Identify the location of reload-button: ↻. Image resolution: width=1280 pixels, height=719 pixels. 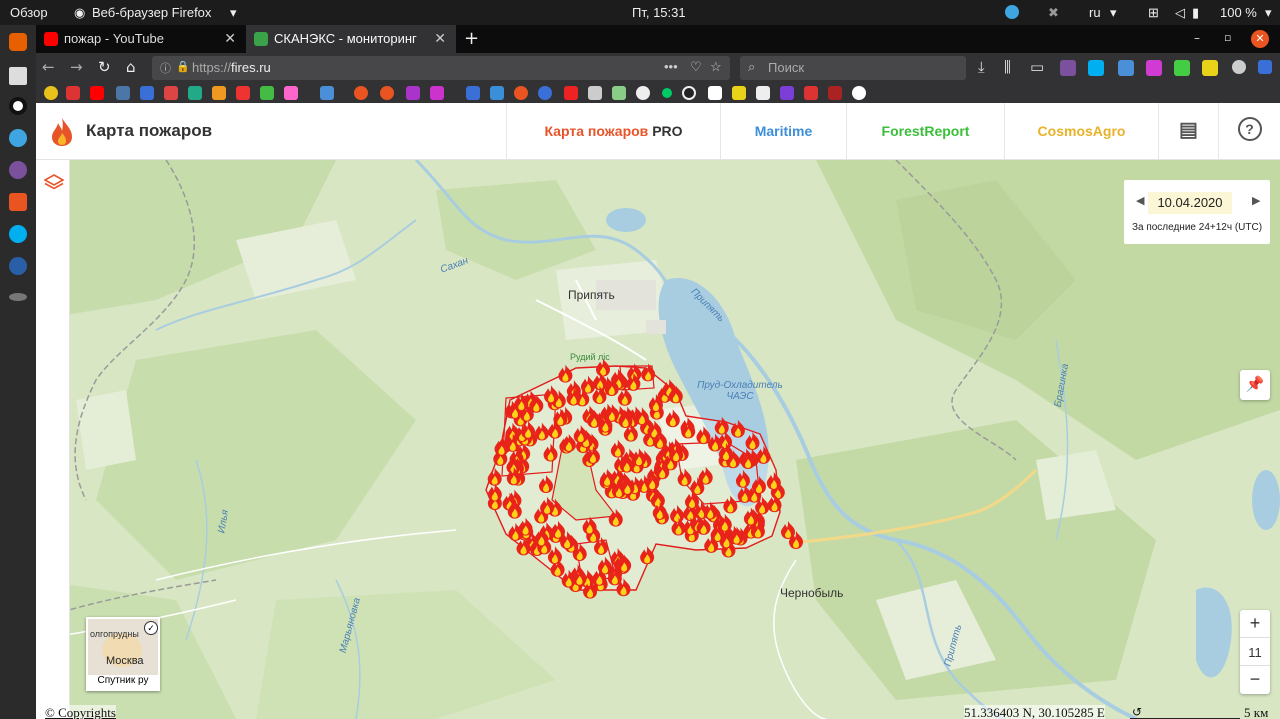
(104, 67).